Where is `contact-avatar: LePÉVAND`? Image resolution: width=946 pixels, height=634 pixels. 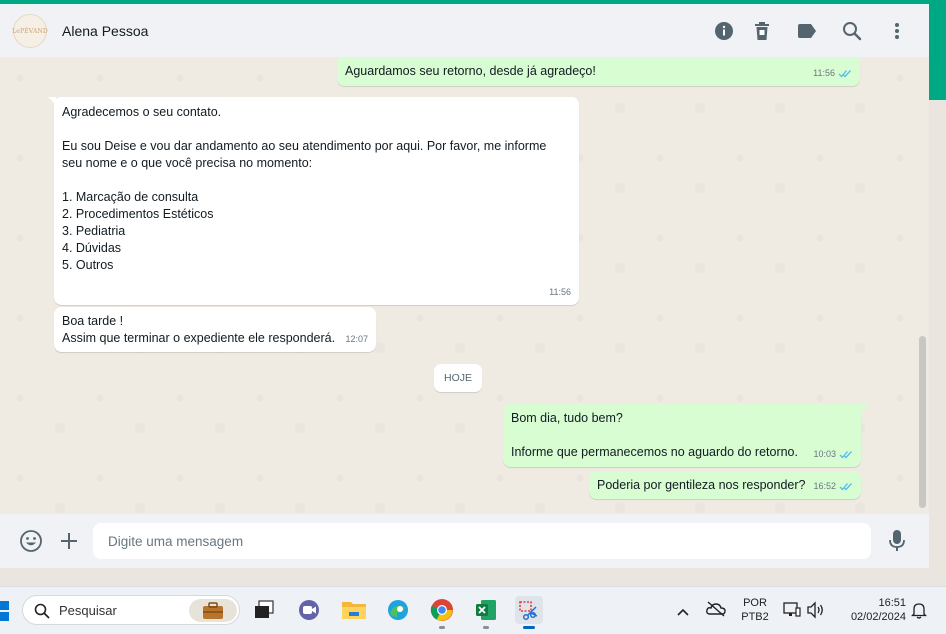
contact-avatar: LePÉVAND is located at coordinates (30, 31).